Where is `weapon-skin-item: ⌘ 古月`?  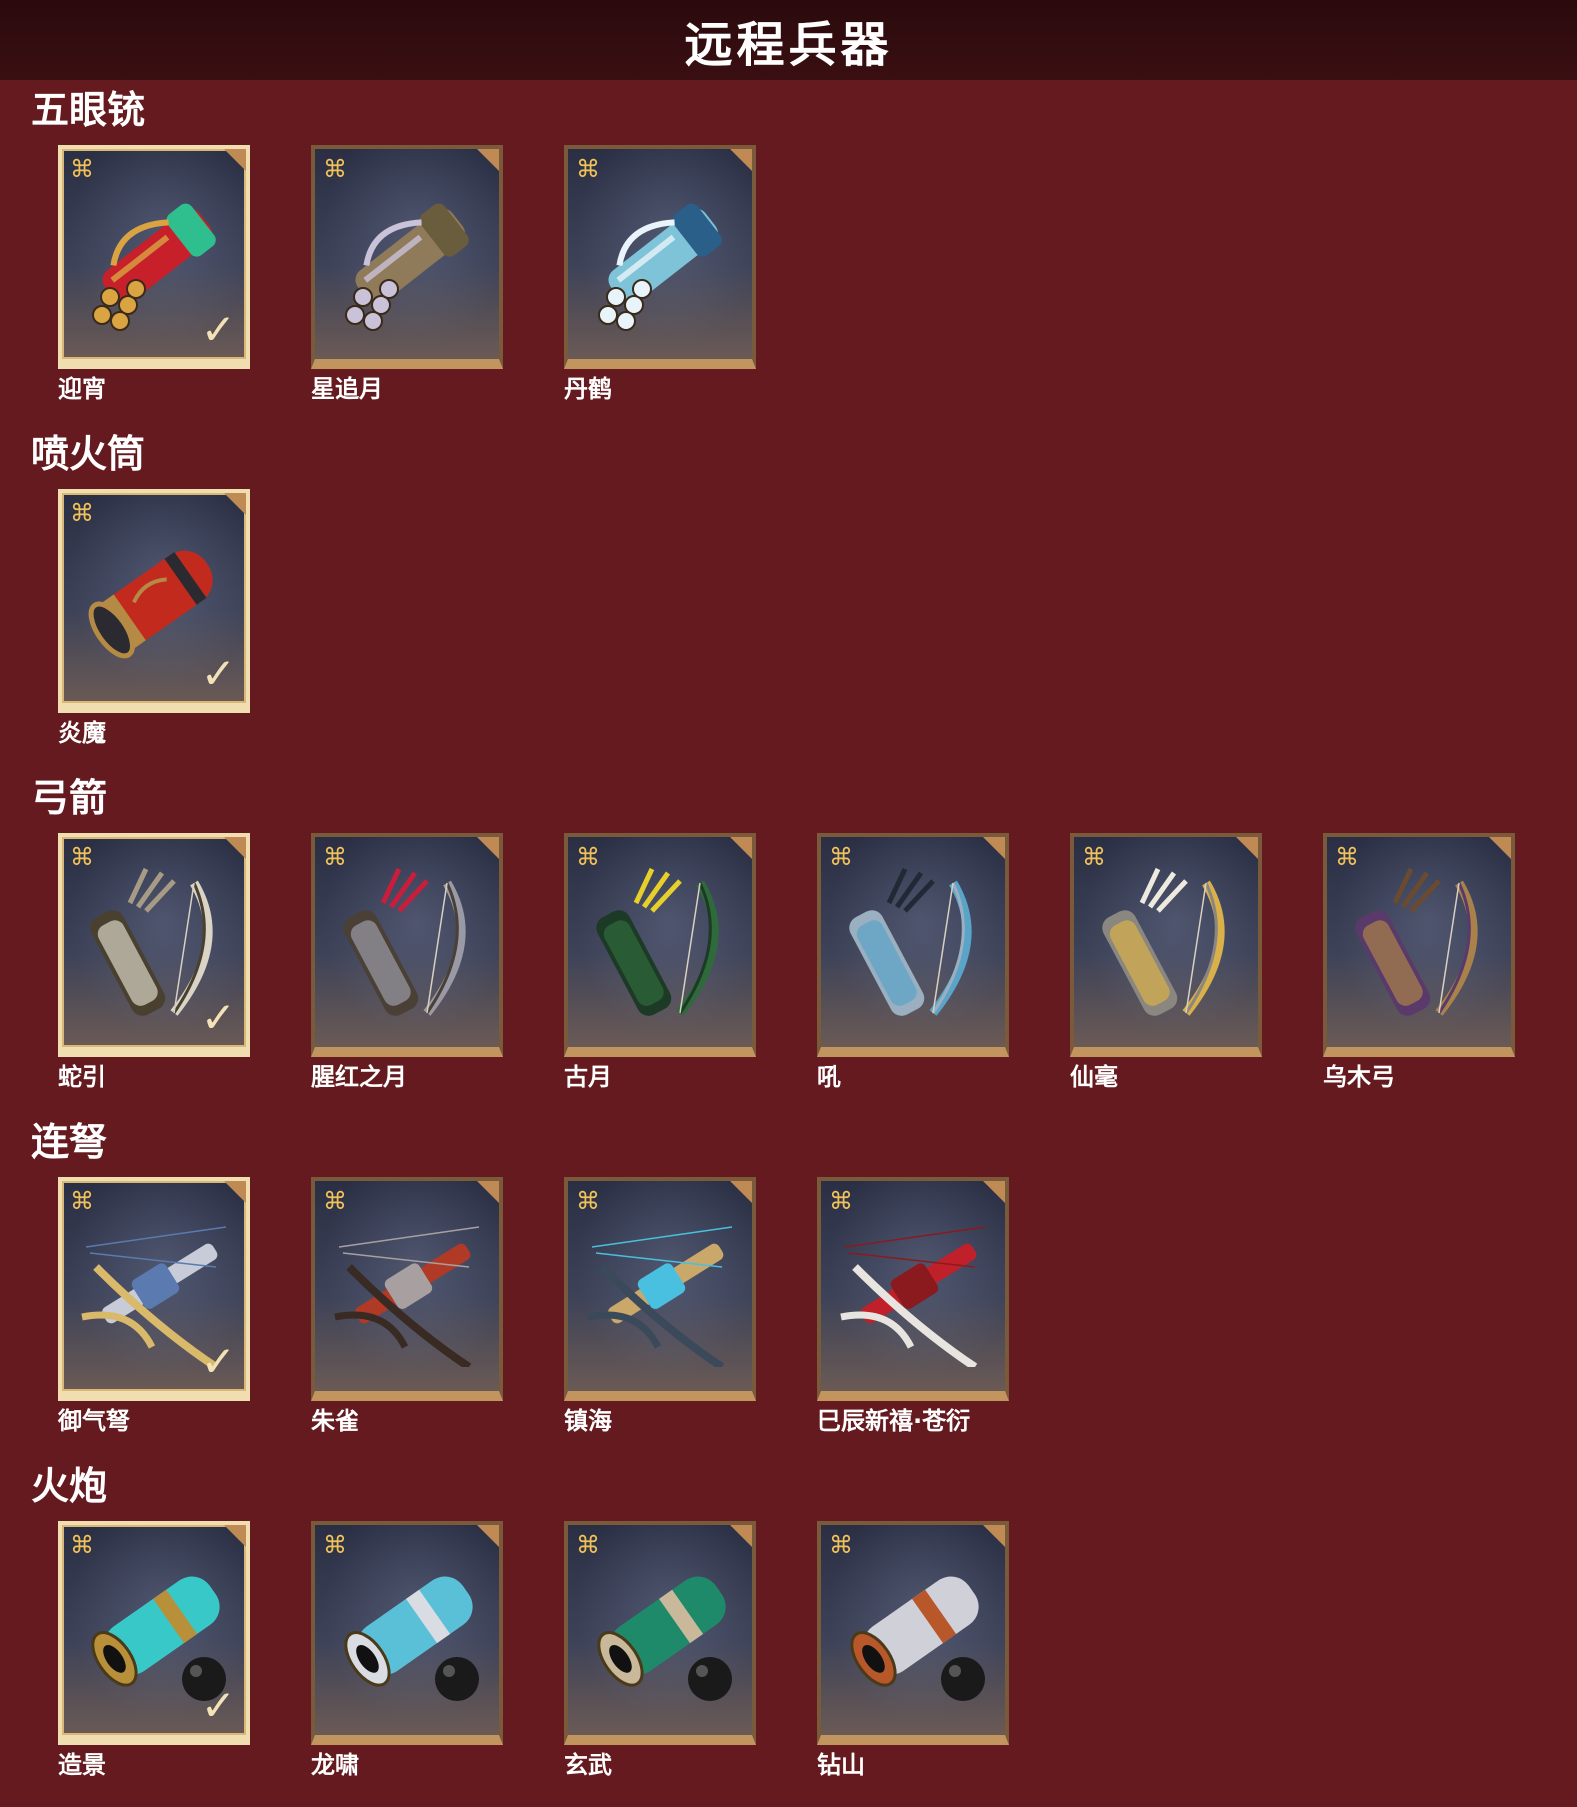
weapon-skin-item: ⌘ 古月 is located at coordinates (660, 962).